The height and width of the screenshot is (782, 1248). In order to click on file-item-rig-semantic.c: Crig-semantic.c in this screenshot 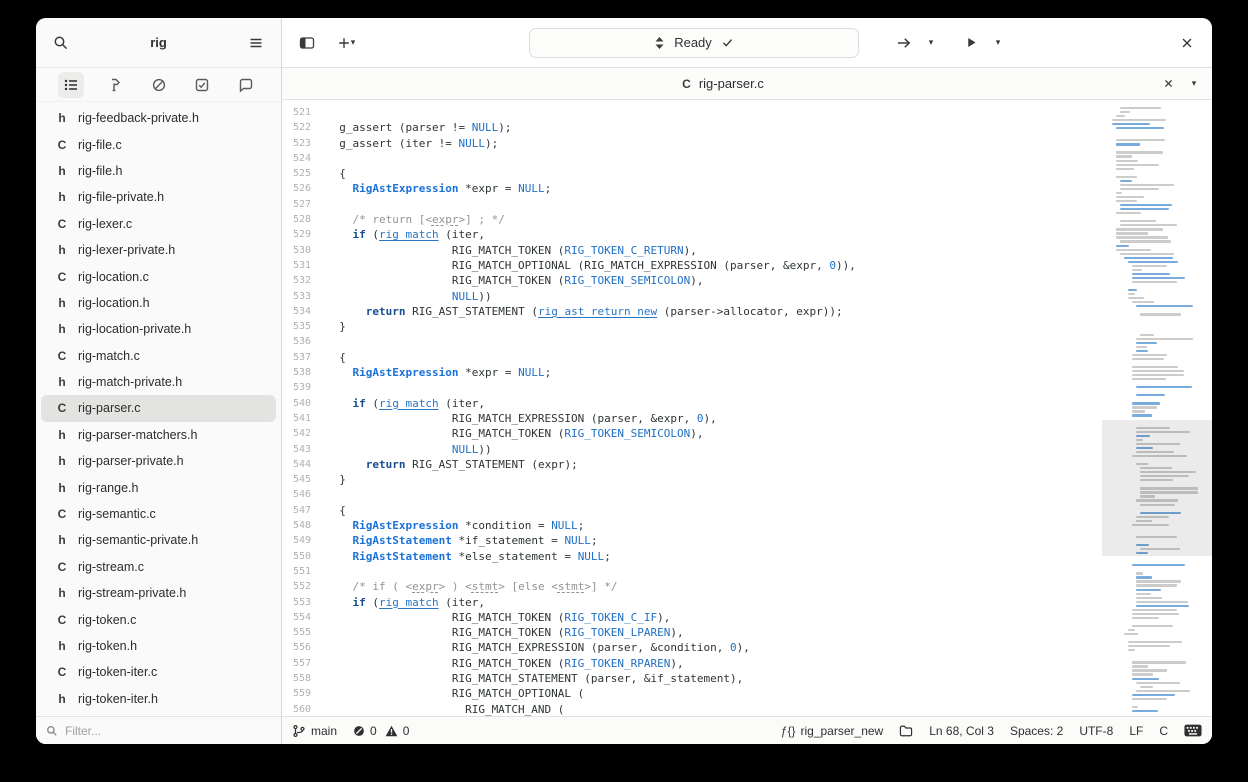, I will do `click(158, 514)`.